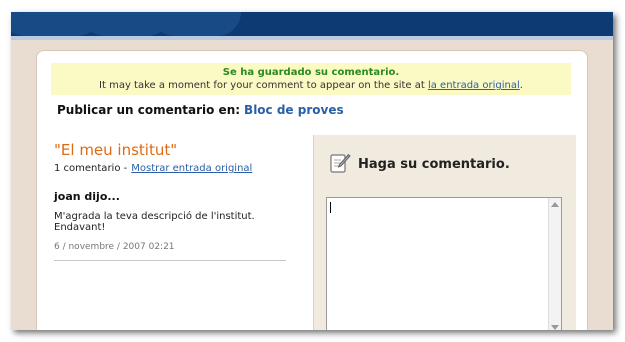 This screenshot has width=625, height=342. What do you see at coordinates (330, 207) in the screenshot?
I see `text-caret` at bounding box center [330, 207].